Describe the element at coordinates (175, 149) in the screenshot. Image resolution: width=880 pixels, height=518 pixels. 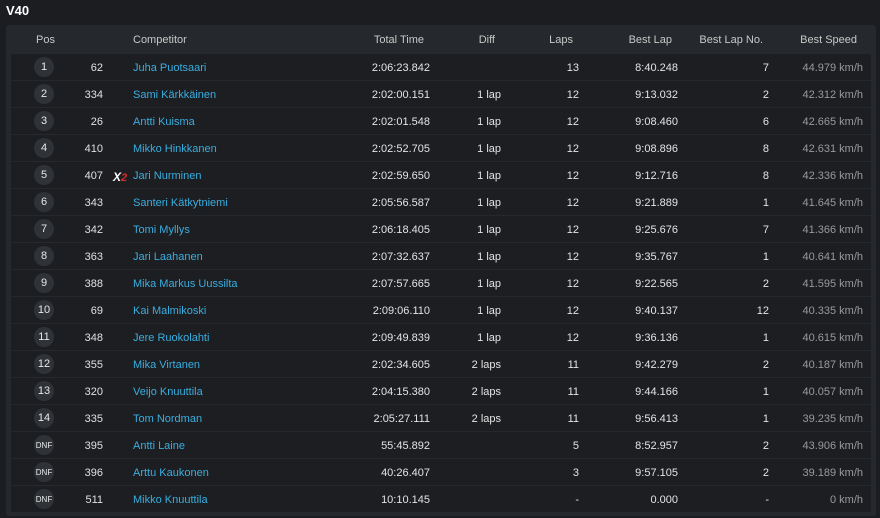
I see `competitor-name: Mikko Hinkkanen` at that location.